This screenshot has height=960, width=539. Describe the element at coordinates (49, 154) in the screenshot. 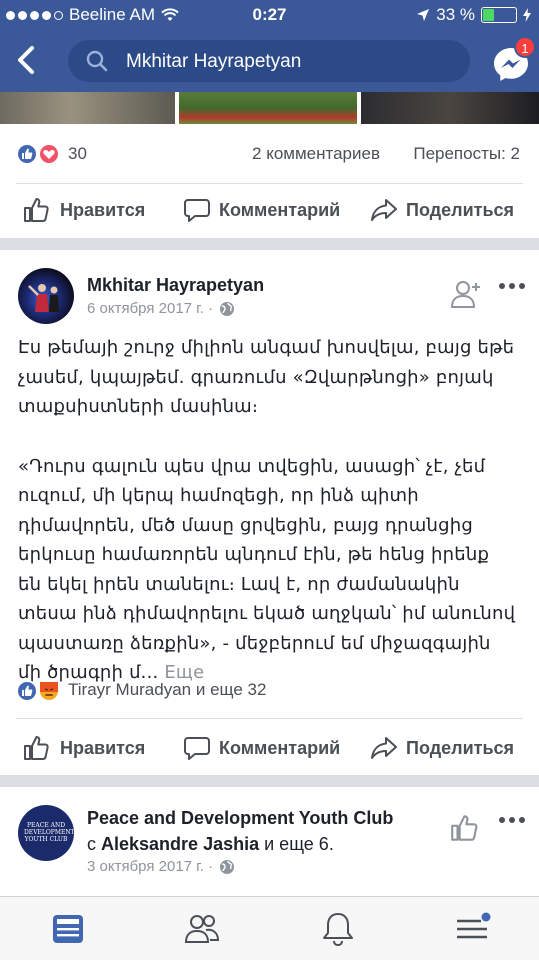

I see `love-reaction-icon` at that location.